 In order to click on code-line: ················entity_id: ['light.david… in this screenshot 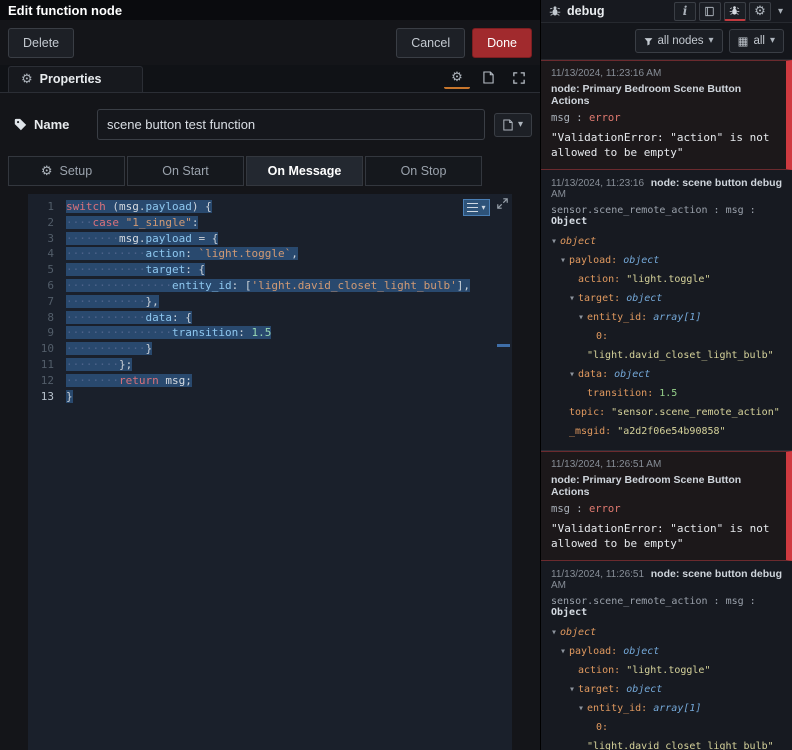, I will do `click(289, 286)`.